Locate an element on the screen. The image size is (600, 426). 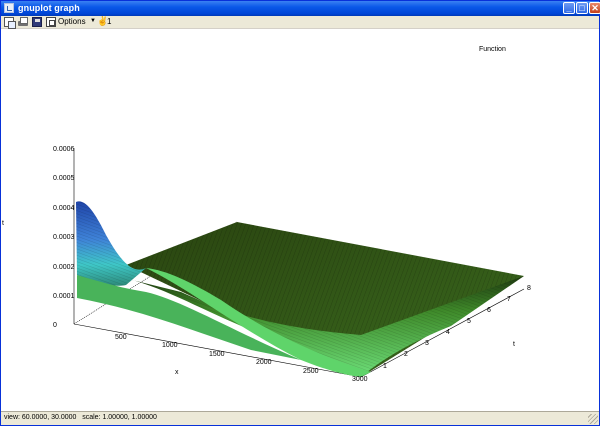
t-tick-label: 8 is located at coordinates (529, 288).